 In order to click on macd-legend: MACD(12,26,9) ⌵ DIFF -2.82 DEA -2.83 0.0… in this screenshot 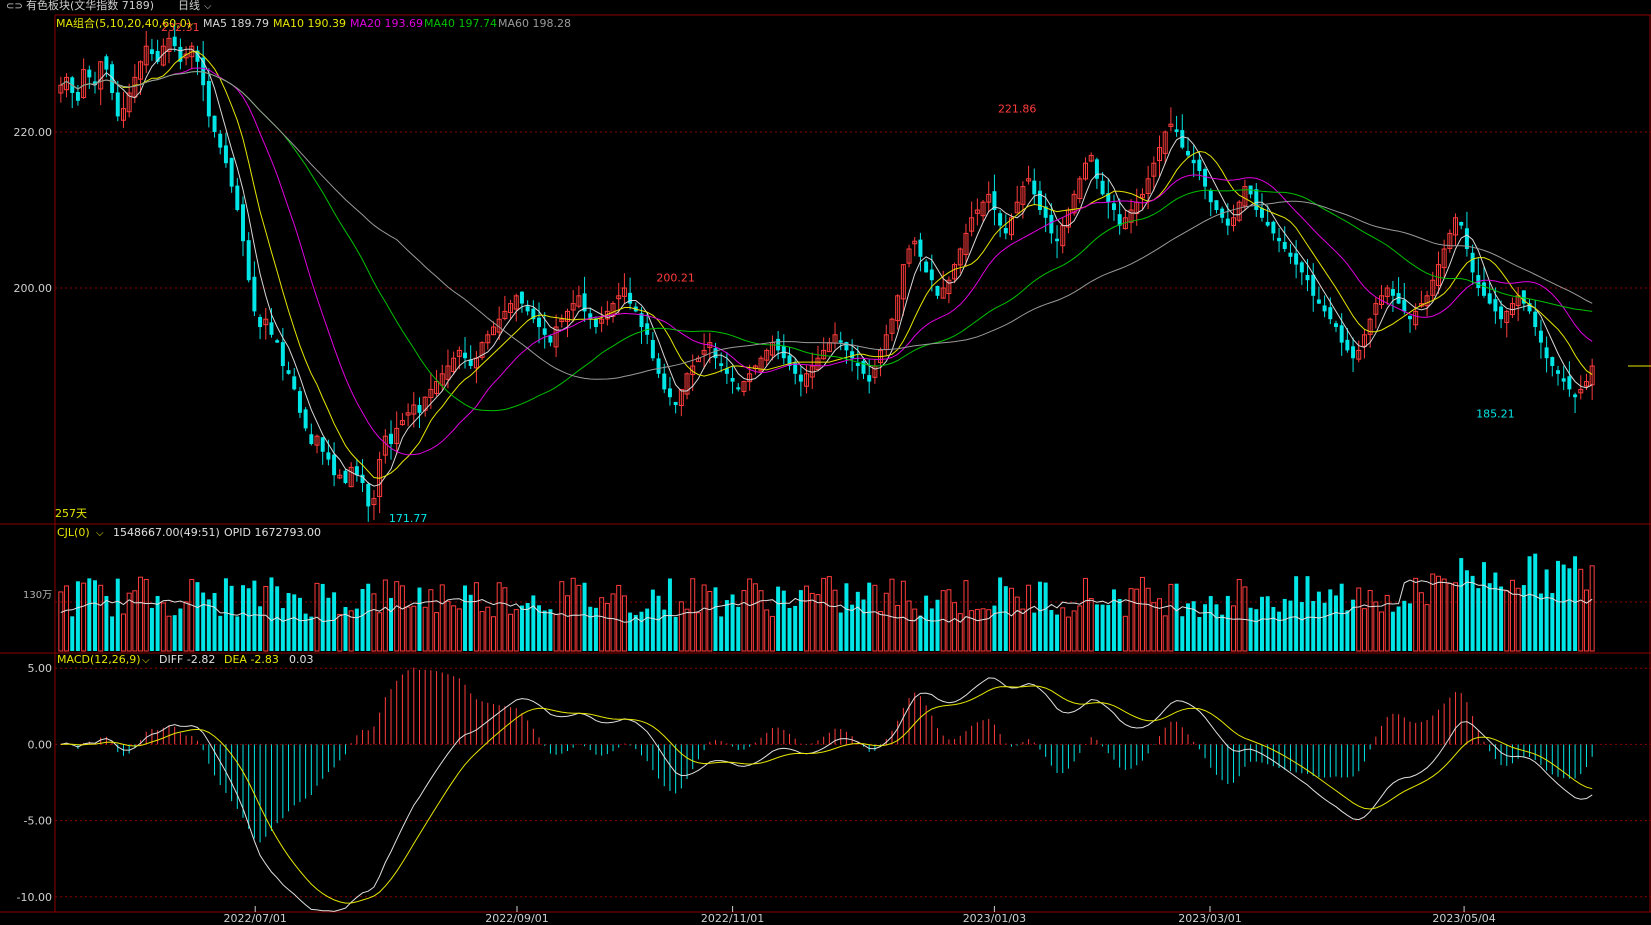, I will do `click(185, 659)`.